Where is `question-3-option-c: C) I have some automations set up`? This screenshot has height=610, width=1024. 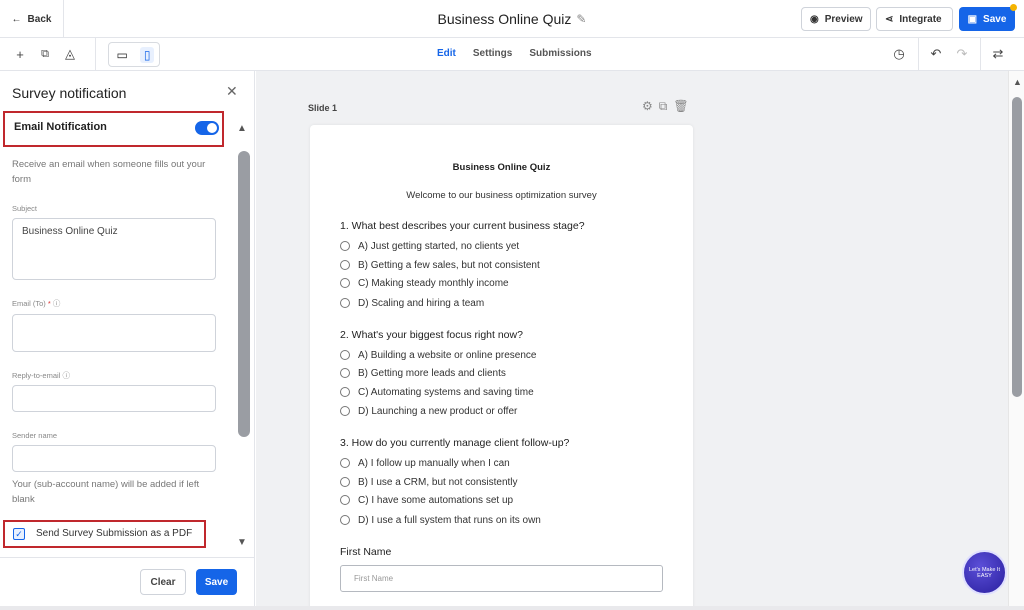 question-3-option-c: C) I have some automations set up is located at coordinates (426, 500).